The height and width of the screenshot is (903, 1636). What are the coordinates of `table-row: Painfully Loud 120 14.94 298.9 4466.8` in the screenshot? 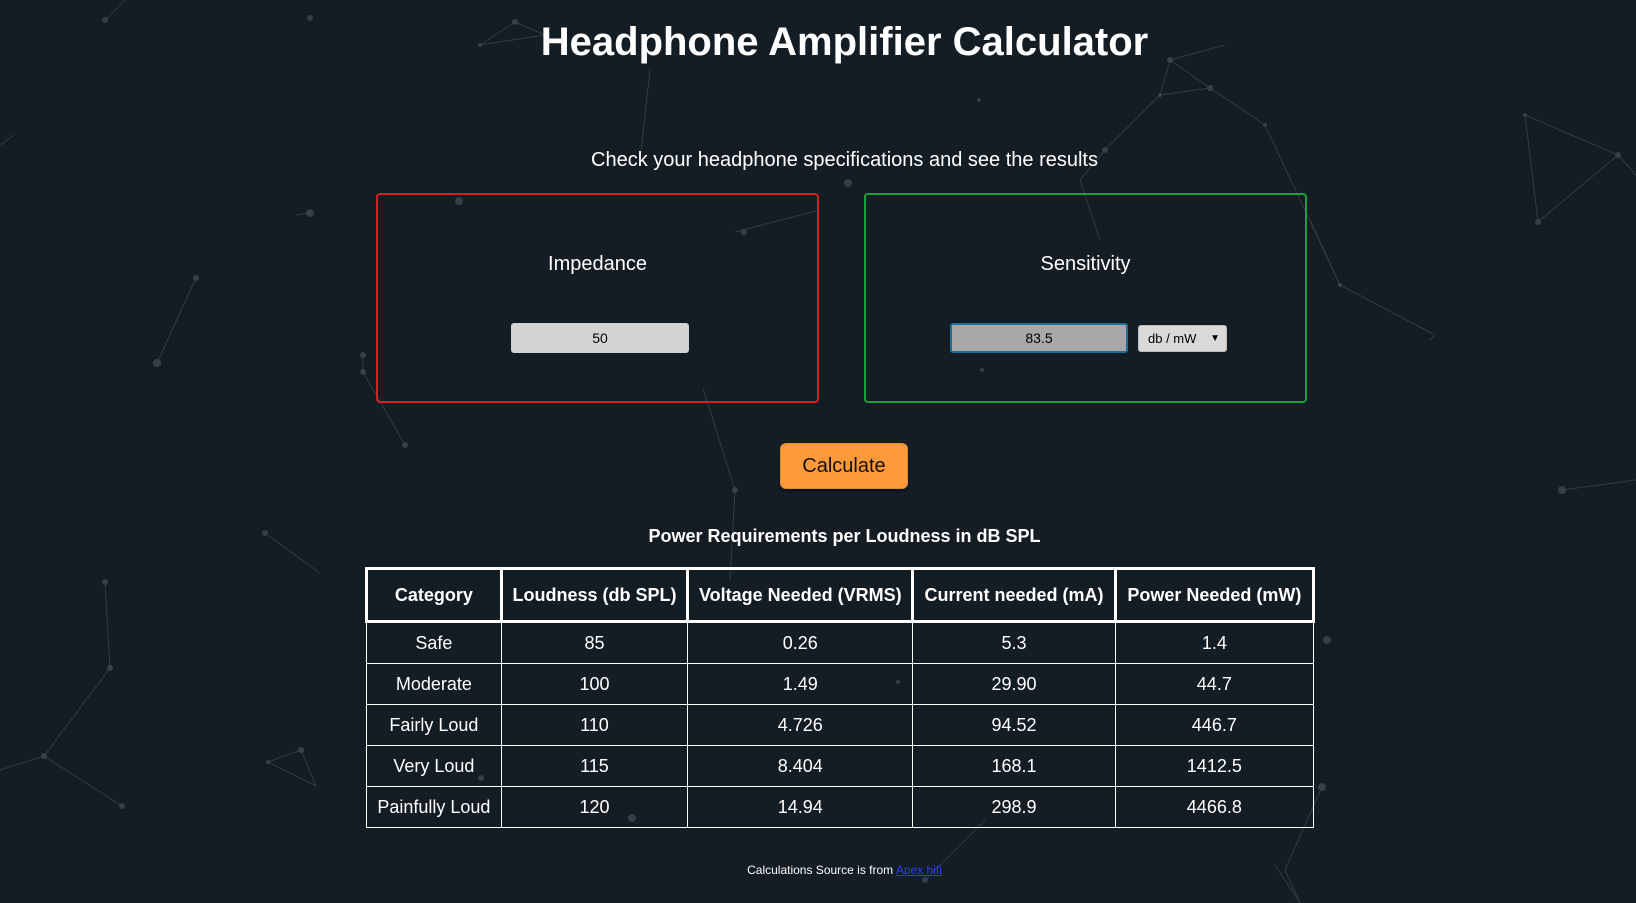 It's located at (840, 807).